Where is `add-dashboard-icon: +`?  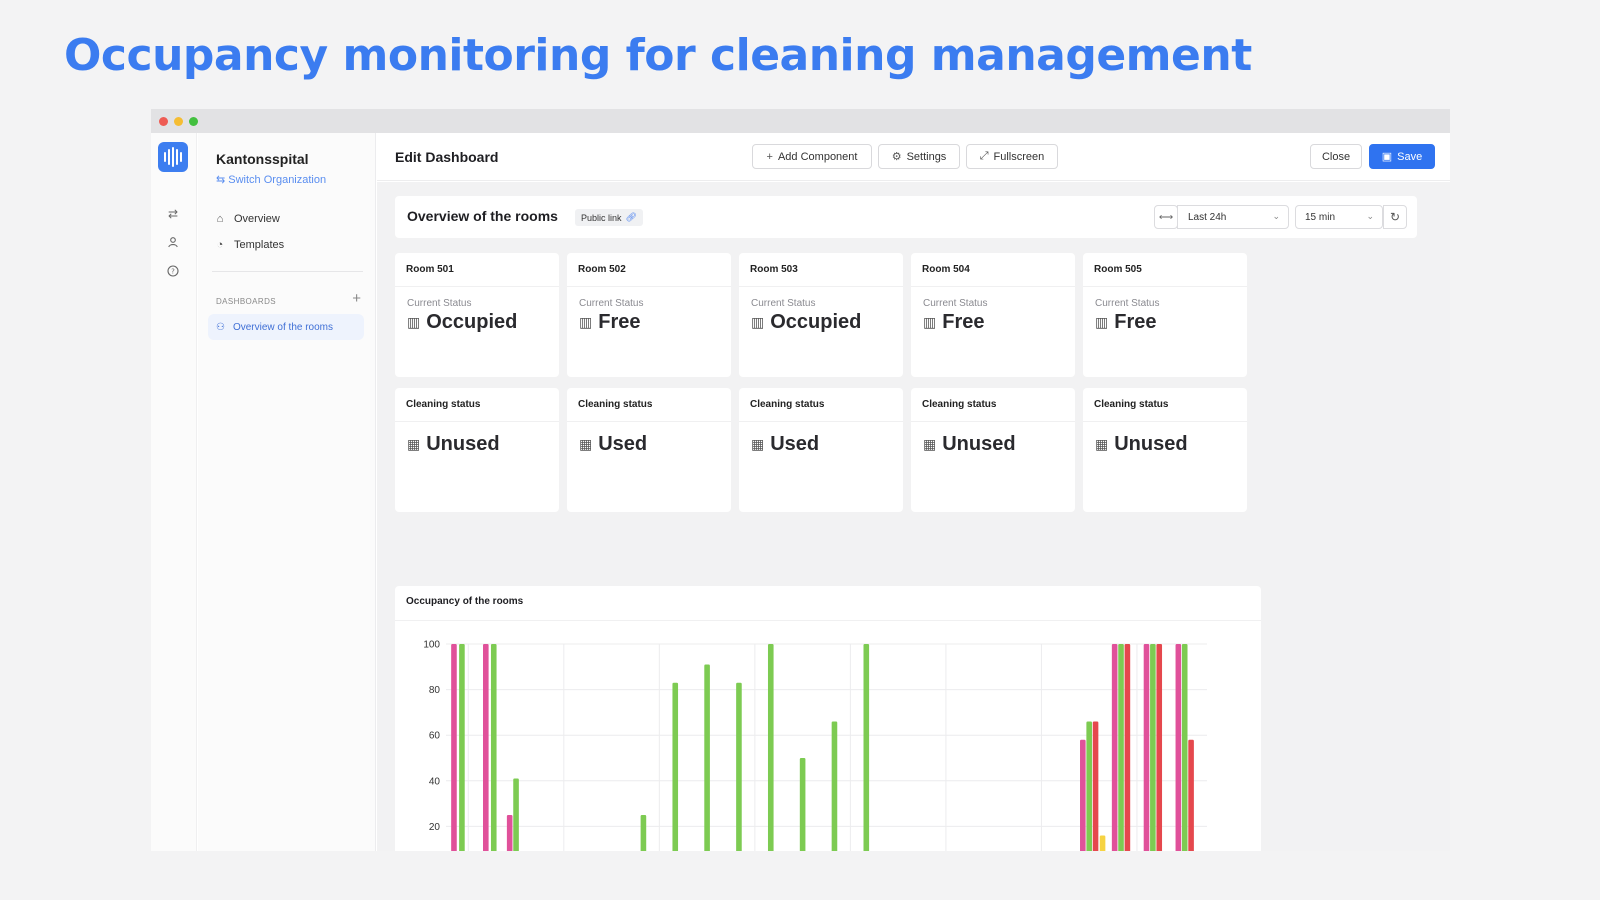 add-dashboard-icon: + is located at coordinates (356, 298).